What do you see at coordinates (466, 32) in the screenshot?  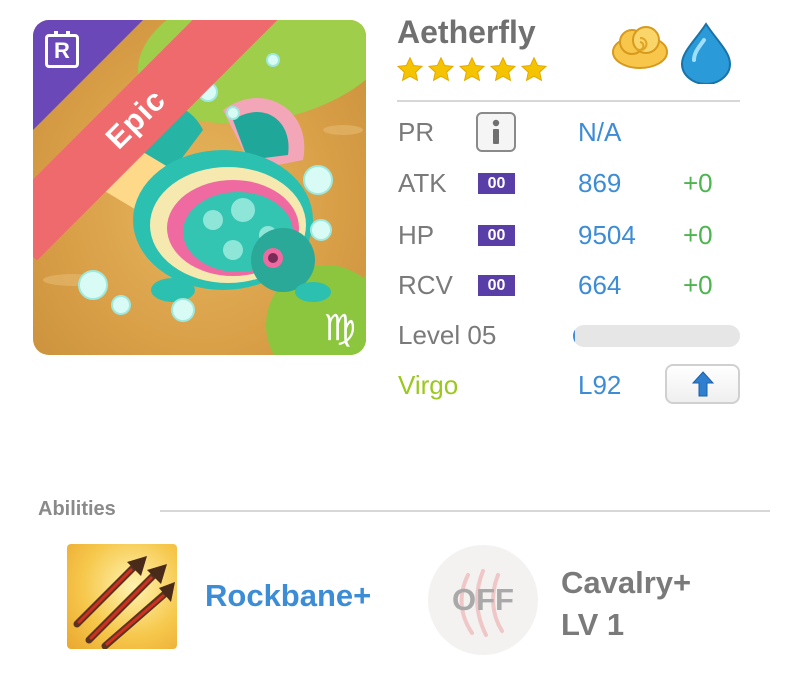 I see `monster-name: Aetherfly` at bounding box center [466, 32].